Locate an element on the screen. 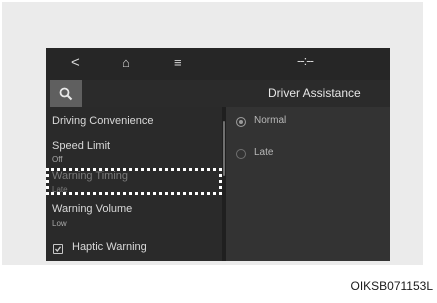 This screenshot has height=303, width=437. list-item-haptic-warning: Haptic Warning is located at coordinates (109, 247).